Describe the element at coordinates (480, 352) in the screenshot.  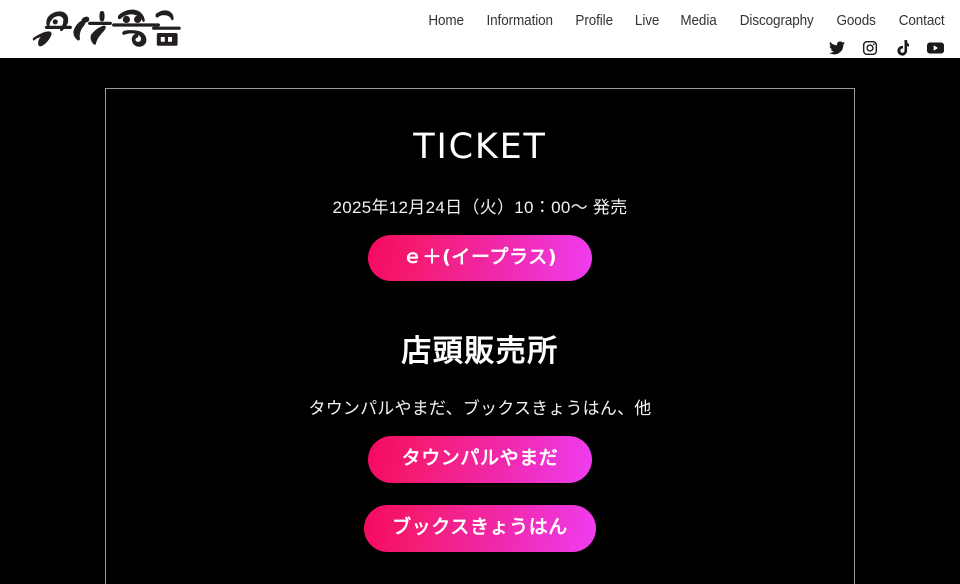
I see `store-section-heading: 店頭販売所` at that location.